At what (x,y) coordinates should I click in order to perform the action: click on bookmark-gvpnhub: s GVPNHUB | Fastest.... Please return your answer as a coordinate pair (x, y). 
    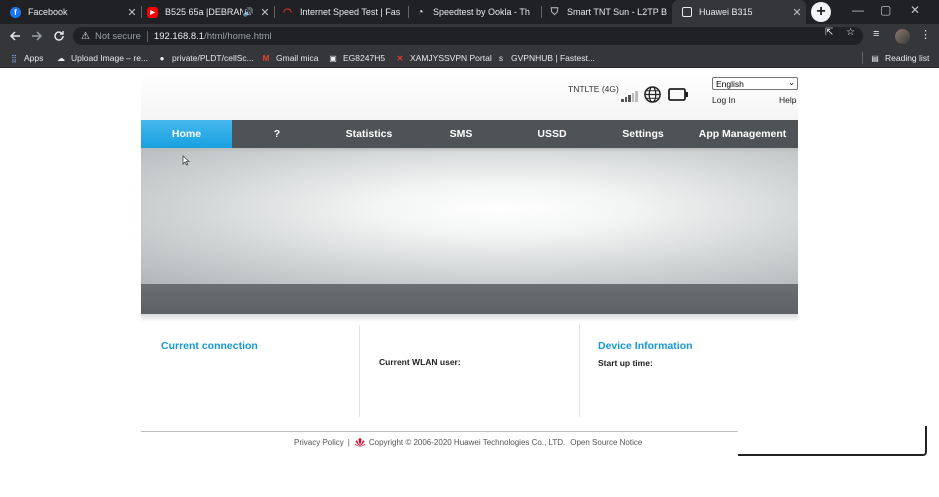
    Looking at the image, I should click on (545, 58).